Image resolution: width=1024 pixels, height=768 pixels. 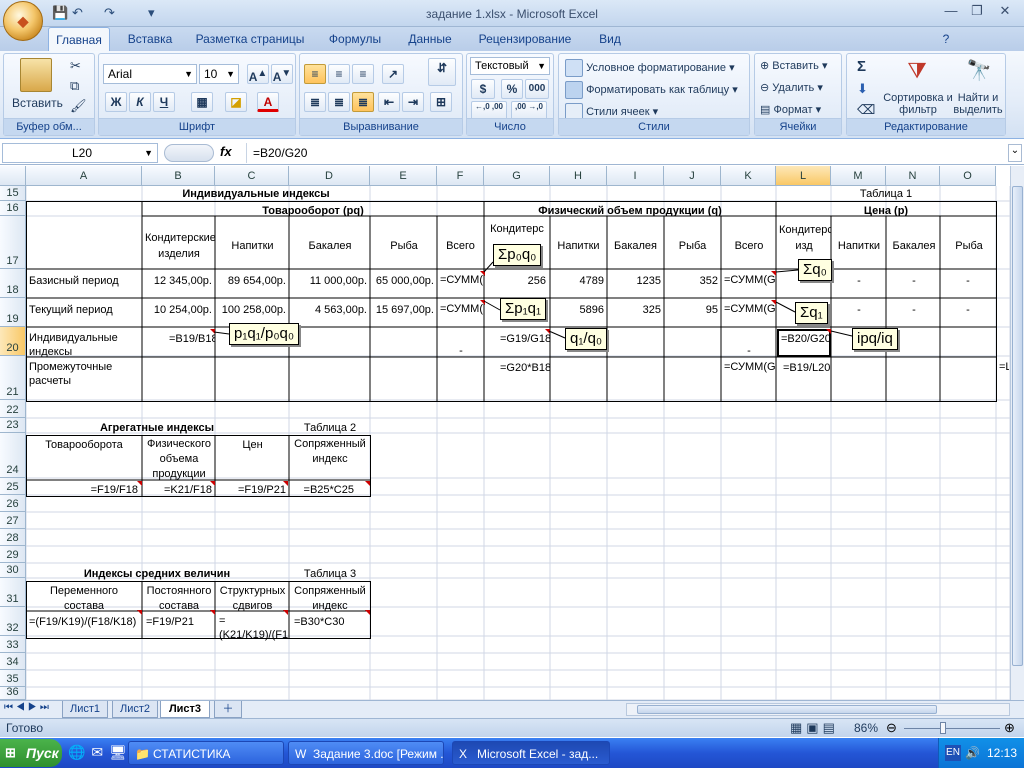 I want to click on copy-icon: ⧉, so click(x=74, y=86).